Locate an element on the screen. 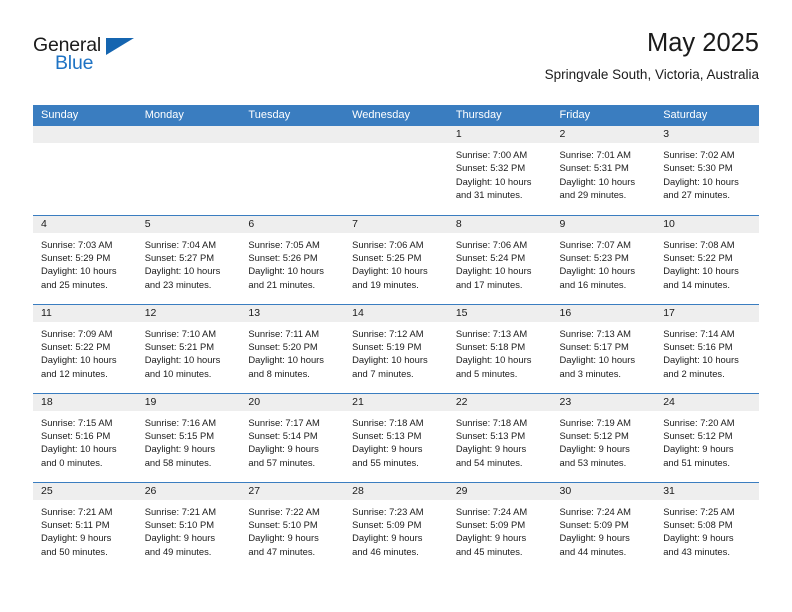 Image resolution: width=792 pixels, height=612 pixels. day-number: 30 is located at coordinates (603, 491).